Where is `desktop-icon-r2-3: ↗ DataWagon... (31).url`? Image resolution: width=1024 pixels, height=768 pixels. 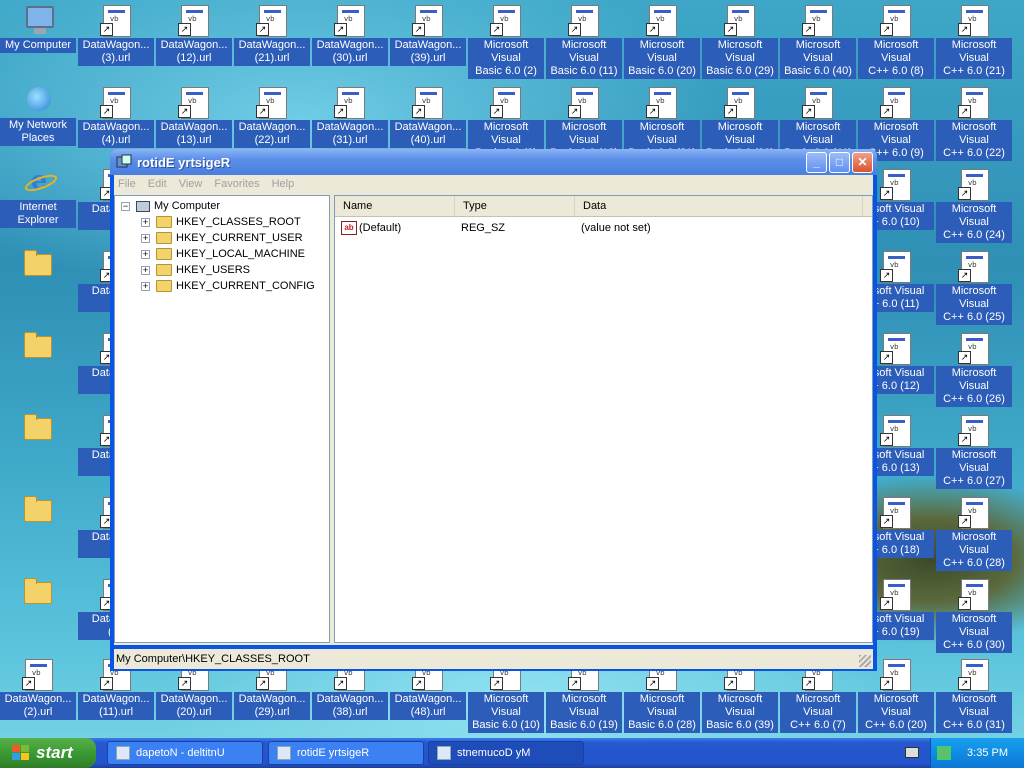
desktop-icon-r2-3: ↗ DataWagon... (31).url is located at coordinates (350, 117).